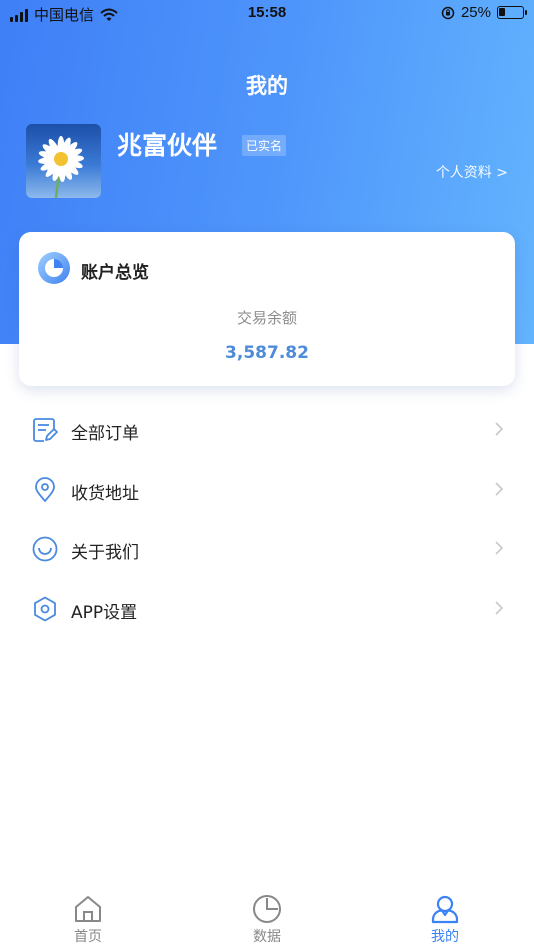 This screenshot has width=534, height=950. I want to click on menu-label: 全部订单, so click(105, 434).